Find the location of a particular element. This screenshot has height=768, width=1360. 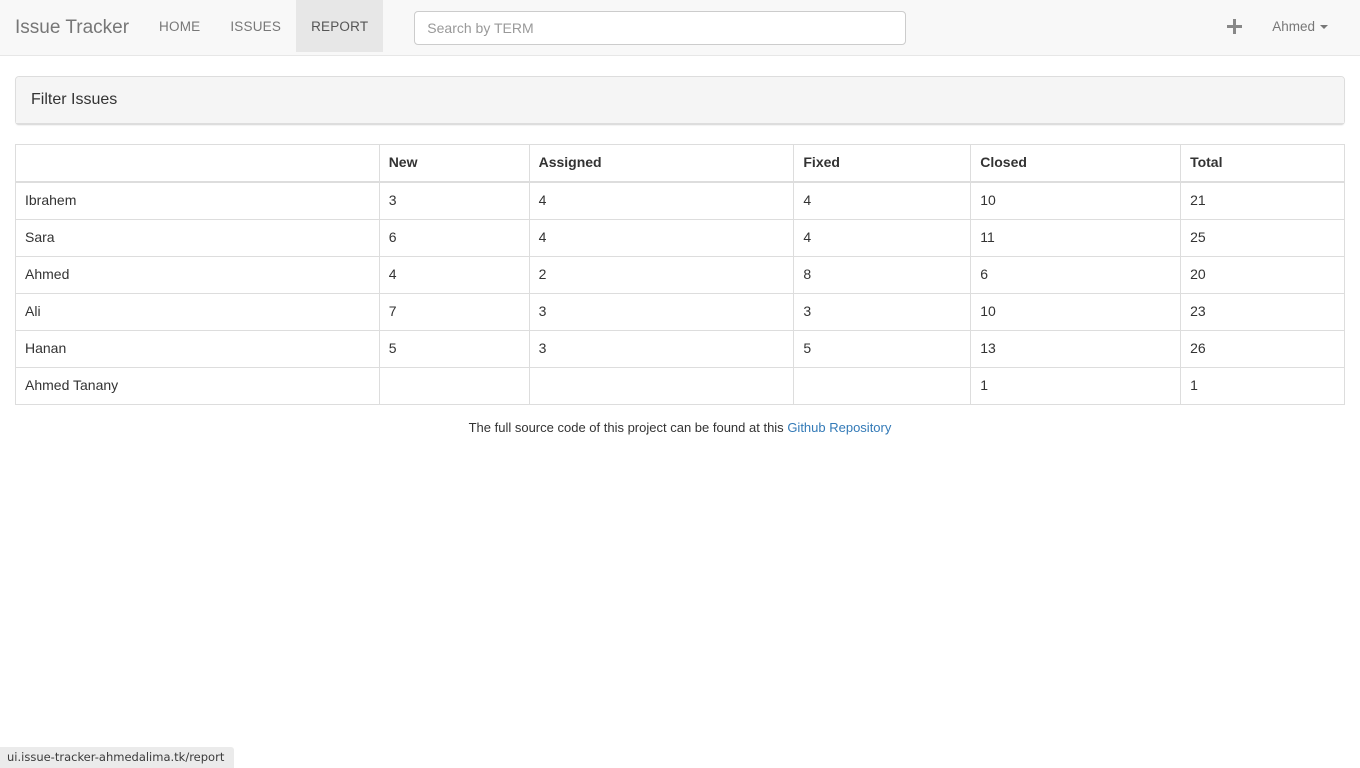

cell-fixed: 3 is located at coordinates (882, 311).